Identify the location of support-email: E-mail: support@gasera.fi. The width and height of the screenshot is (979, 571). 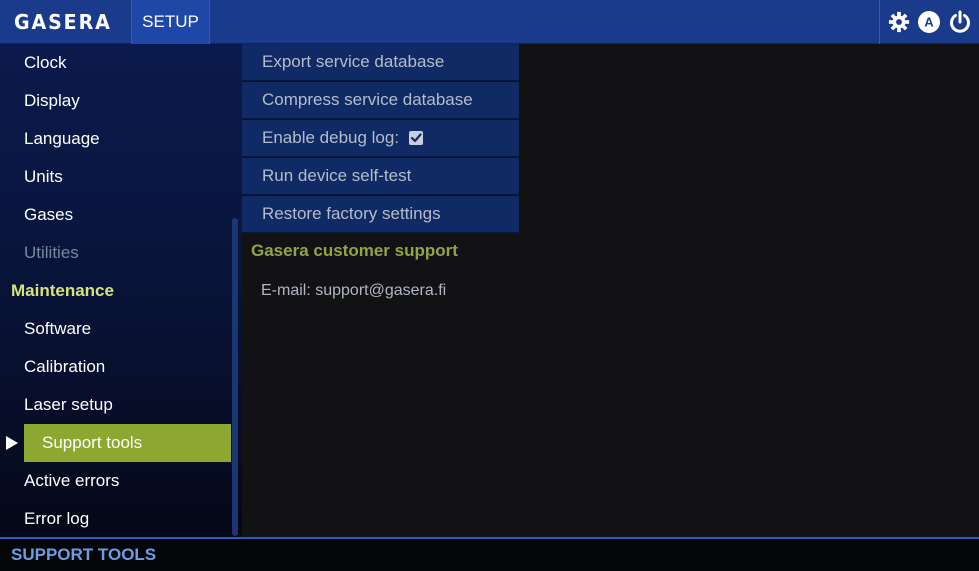
(354, 290).